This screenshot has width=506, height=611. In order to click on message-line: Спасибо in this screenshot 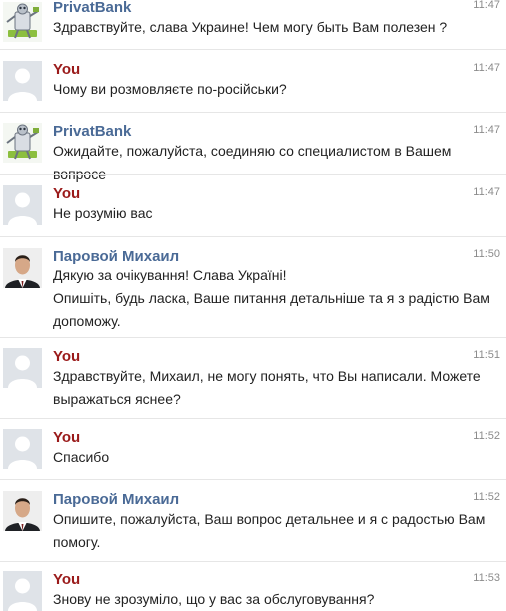, I will do `click(81, 457)`.